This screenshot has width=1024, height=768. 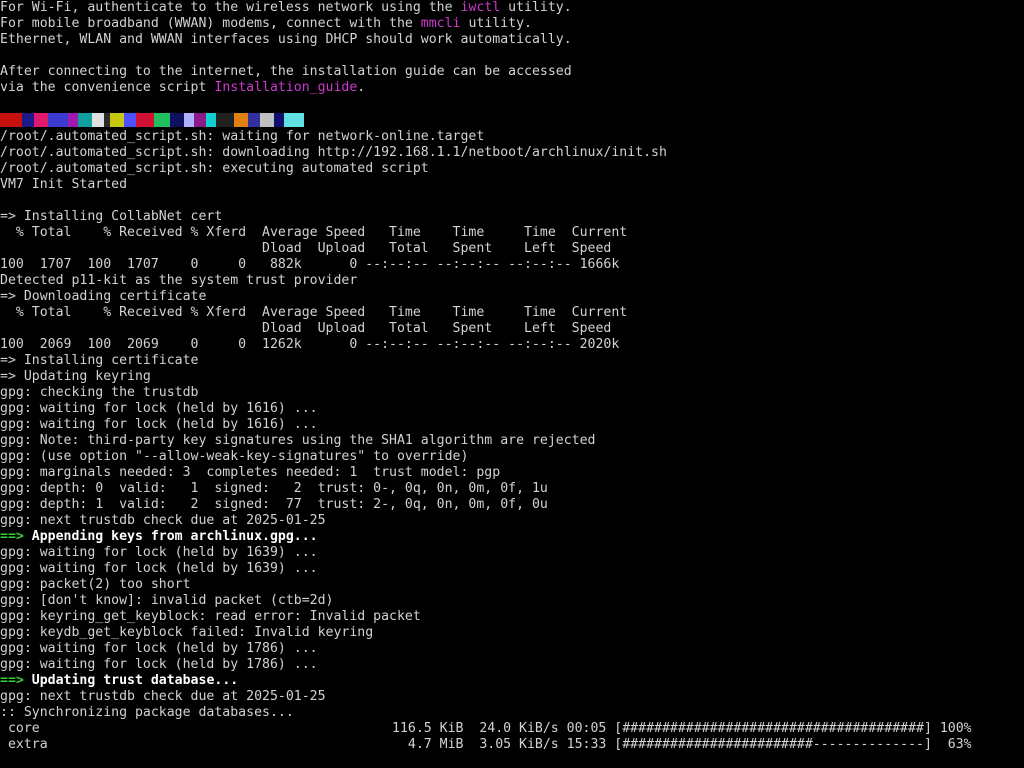 I want to click on package-name: core, so click(x=20, y=728).